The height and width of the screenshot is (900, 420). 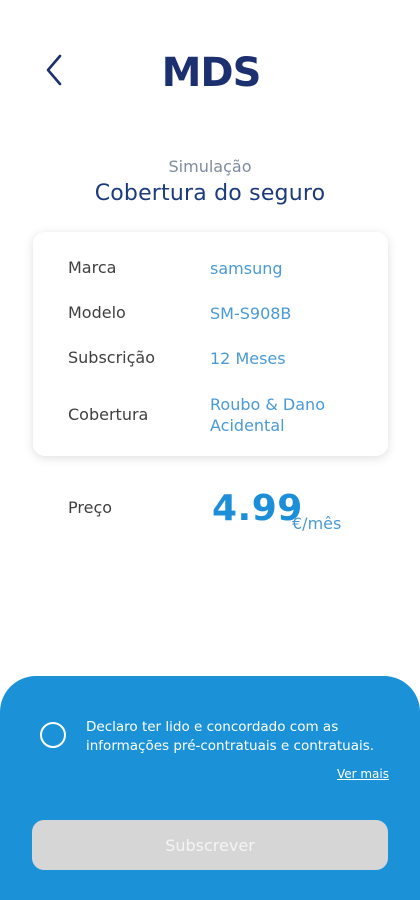 I want to click on svg-text: MDS, so click(x=211, y=72).